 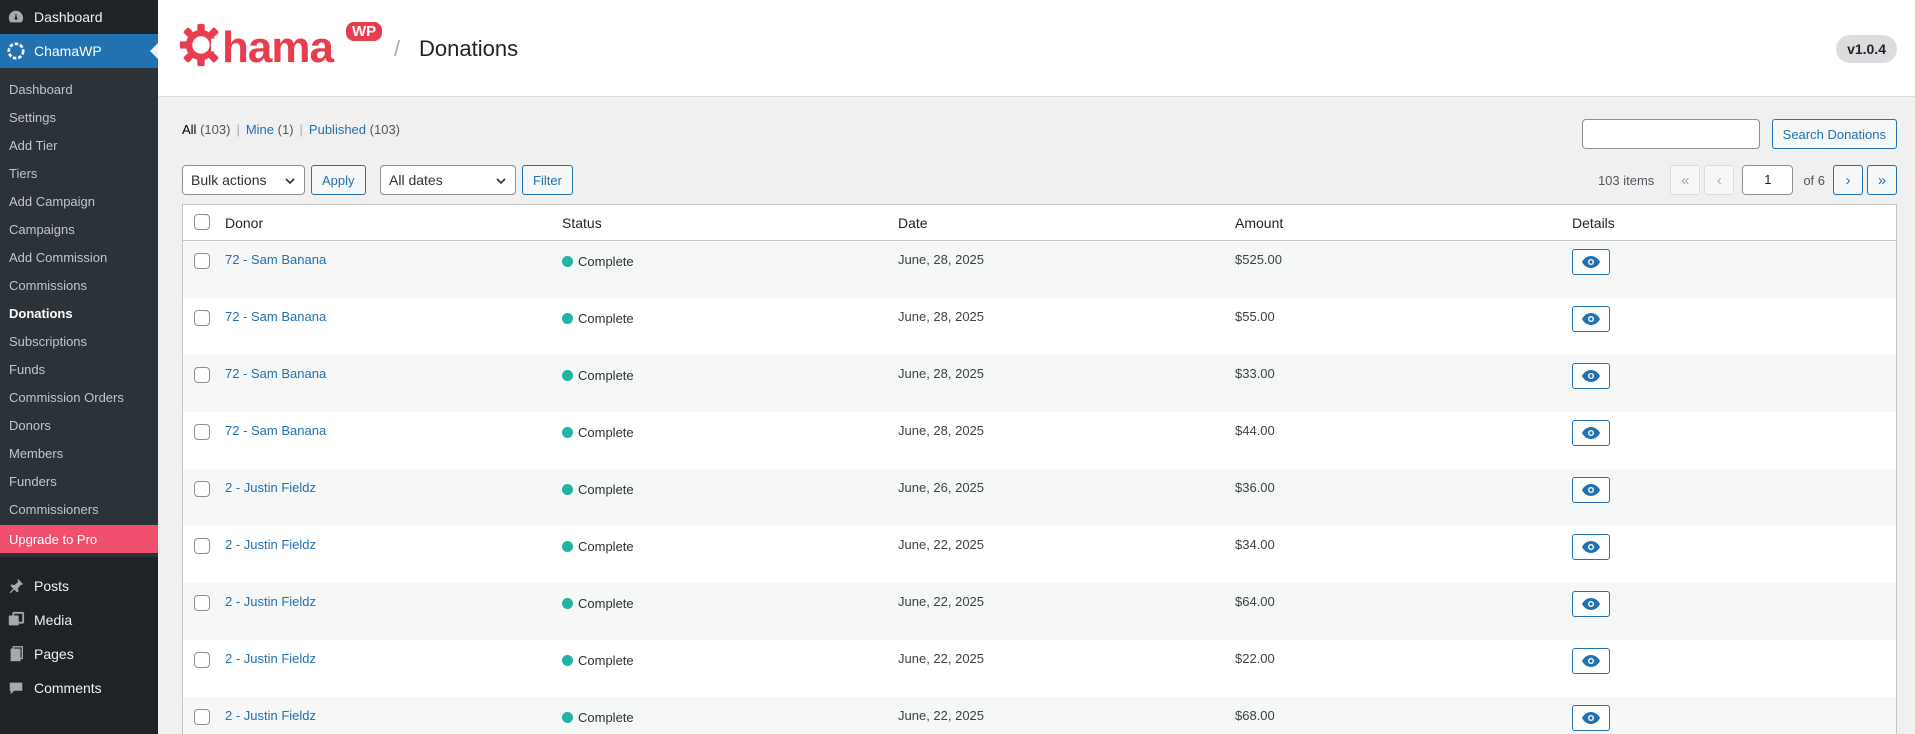 I want to click on menu-chamawp: ChamaWP, so click(x=79, y=51).